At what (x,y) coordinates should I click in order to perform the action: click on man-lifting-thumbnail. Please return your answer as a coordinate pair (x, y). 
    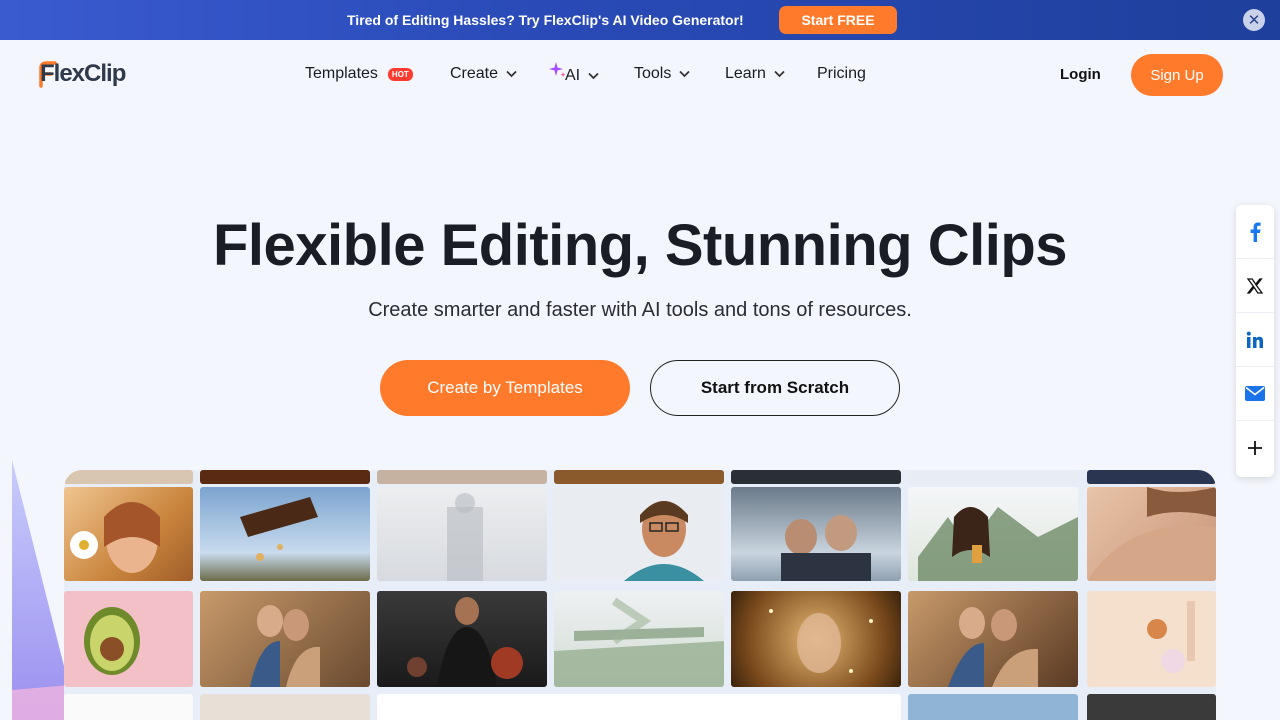
    Looking at the image, I should click on (465, 642).